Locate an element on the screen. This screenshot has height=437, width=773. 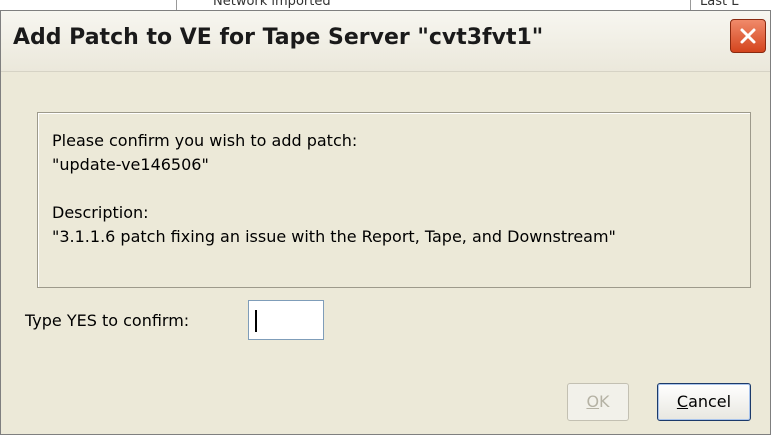
close-icon is located at coordinates (748, 36).